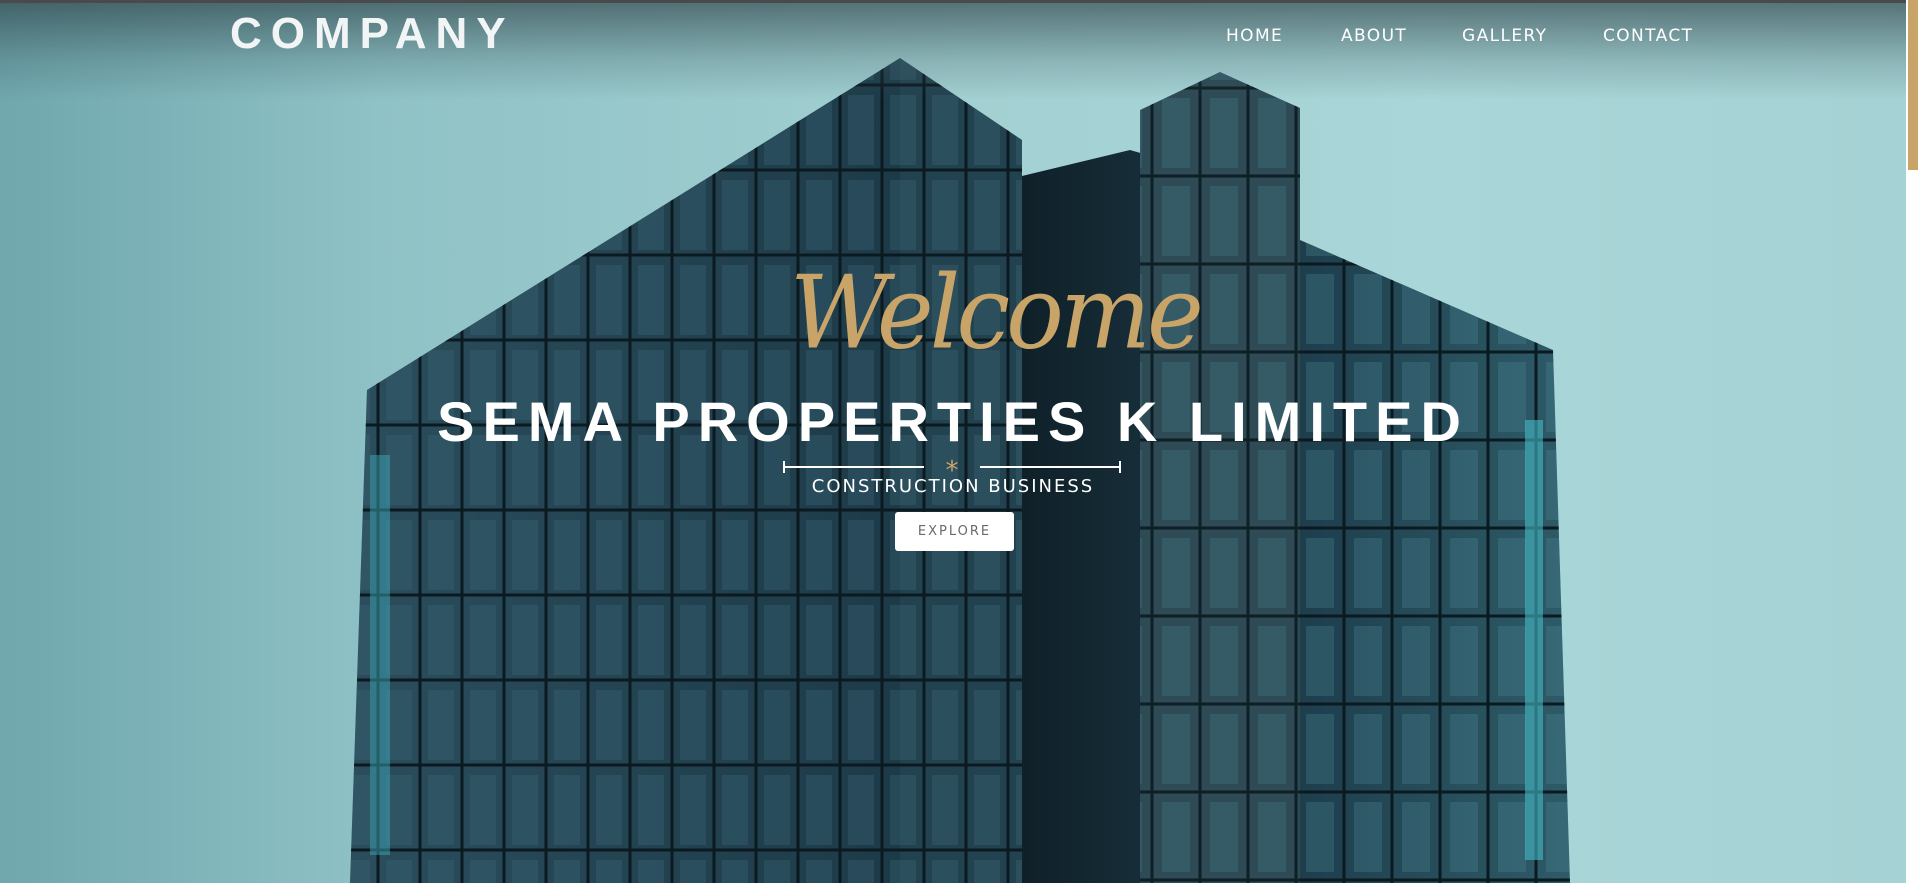  Describe the element at coordinates (1648, 36) in the screenshot. I see `nav-link-contact: CONTACT` at that location.